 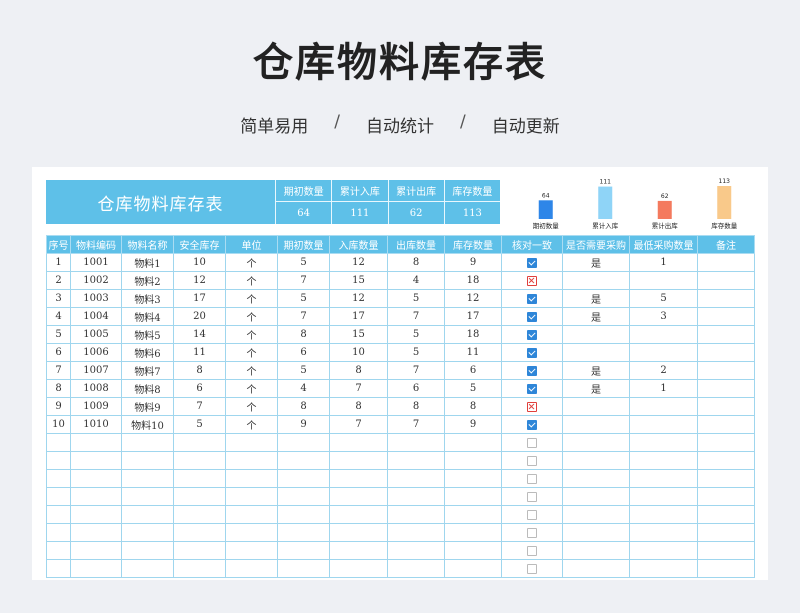 What do you see at coordinates (147, 352) in the screenshot?
I see `table-cell: 物料6` at bounding box center [147, 352].